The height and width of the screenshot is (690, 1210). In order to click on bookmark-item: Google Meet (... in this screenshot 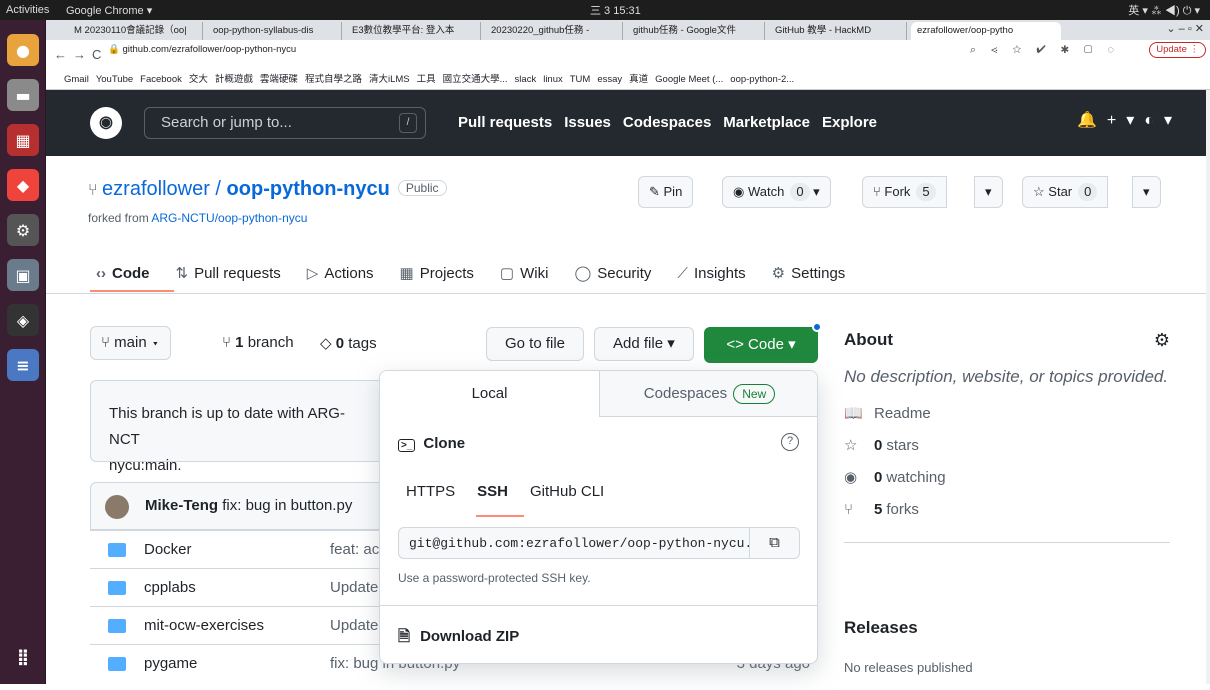, I will do `click(689, 79)`.